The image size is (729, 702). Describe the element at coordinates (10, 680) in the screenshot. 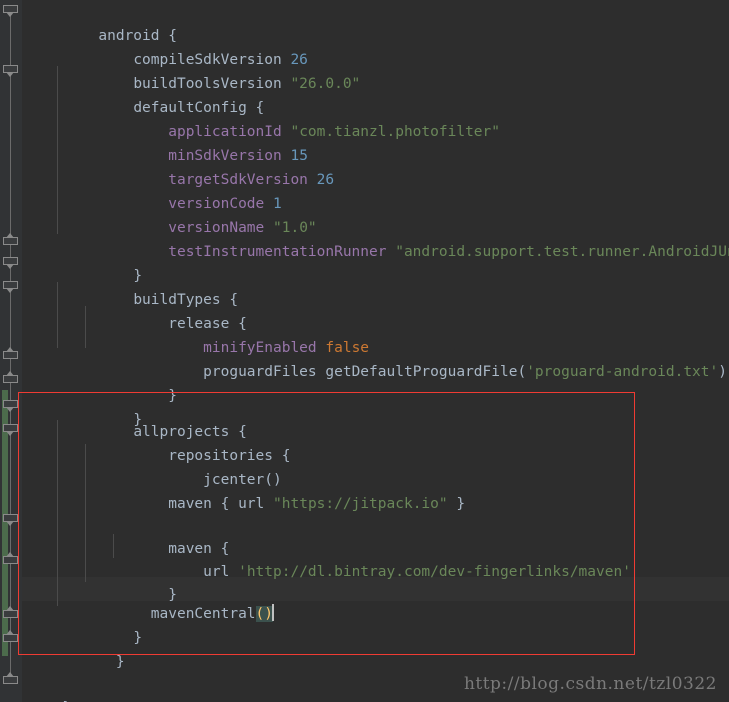

I see `fold-marker-android-end` at that location.